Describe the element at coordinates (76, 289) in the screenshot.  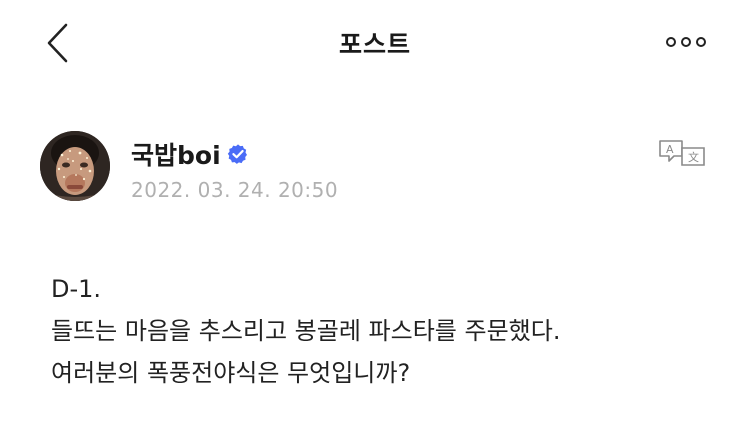
I see `post-text-line: D-1.` at that location.